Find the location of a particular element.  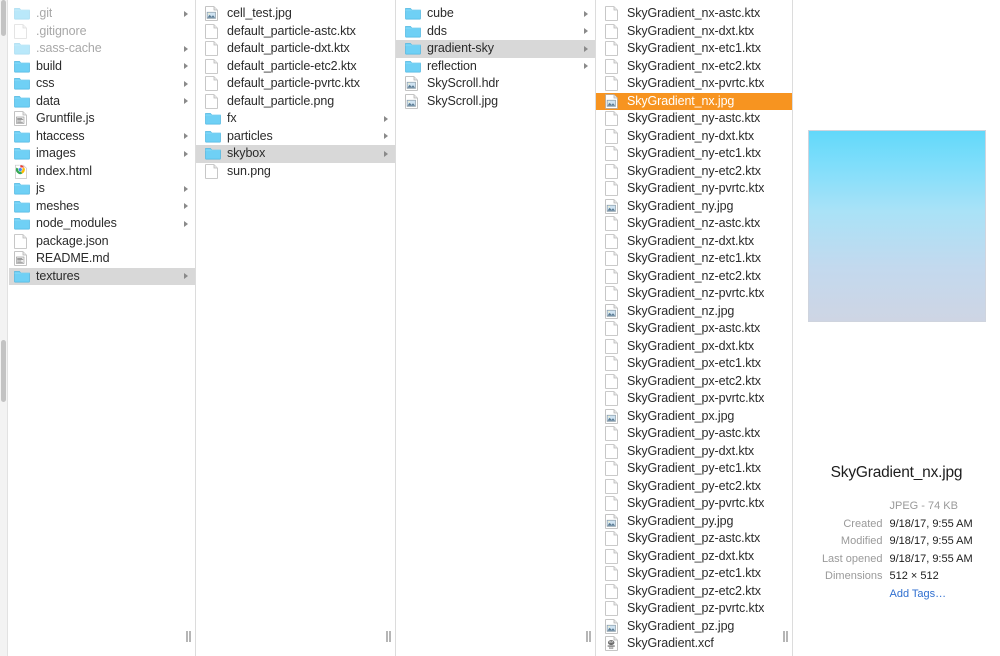

item-label: meshes is located at coordinates (58, 205).